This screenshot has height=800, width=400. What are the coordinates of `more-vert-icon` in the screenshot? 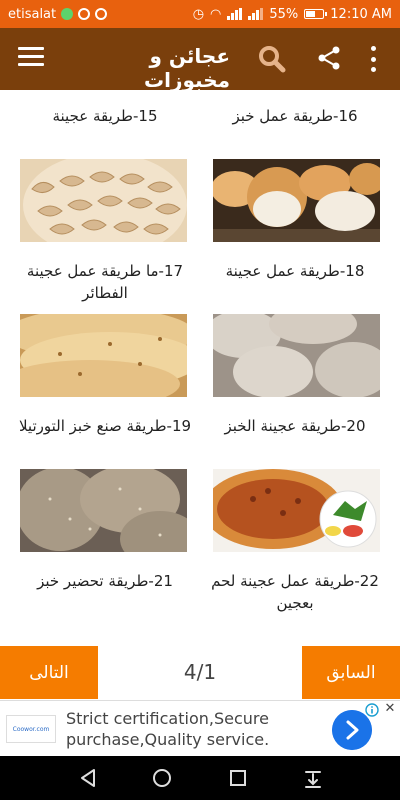 It's located at (373, 59).